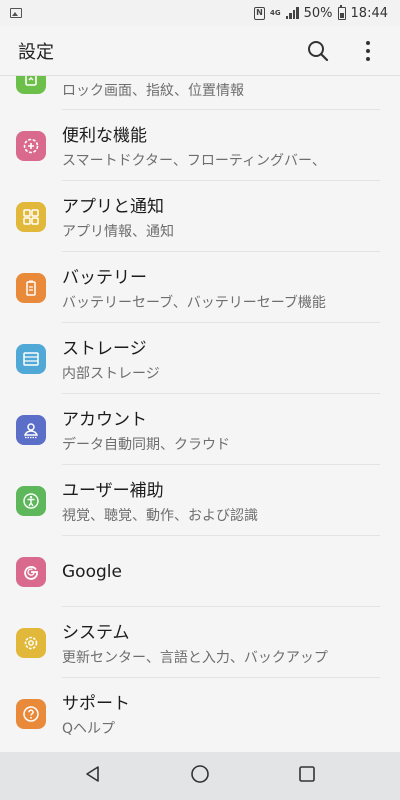 The image size is (400, 800). Describe the element at coordinates (307, 776) in the screenshot. I see `recents-icon` at that location.